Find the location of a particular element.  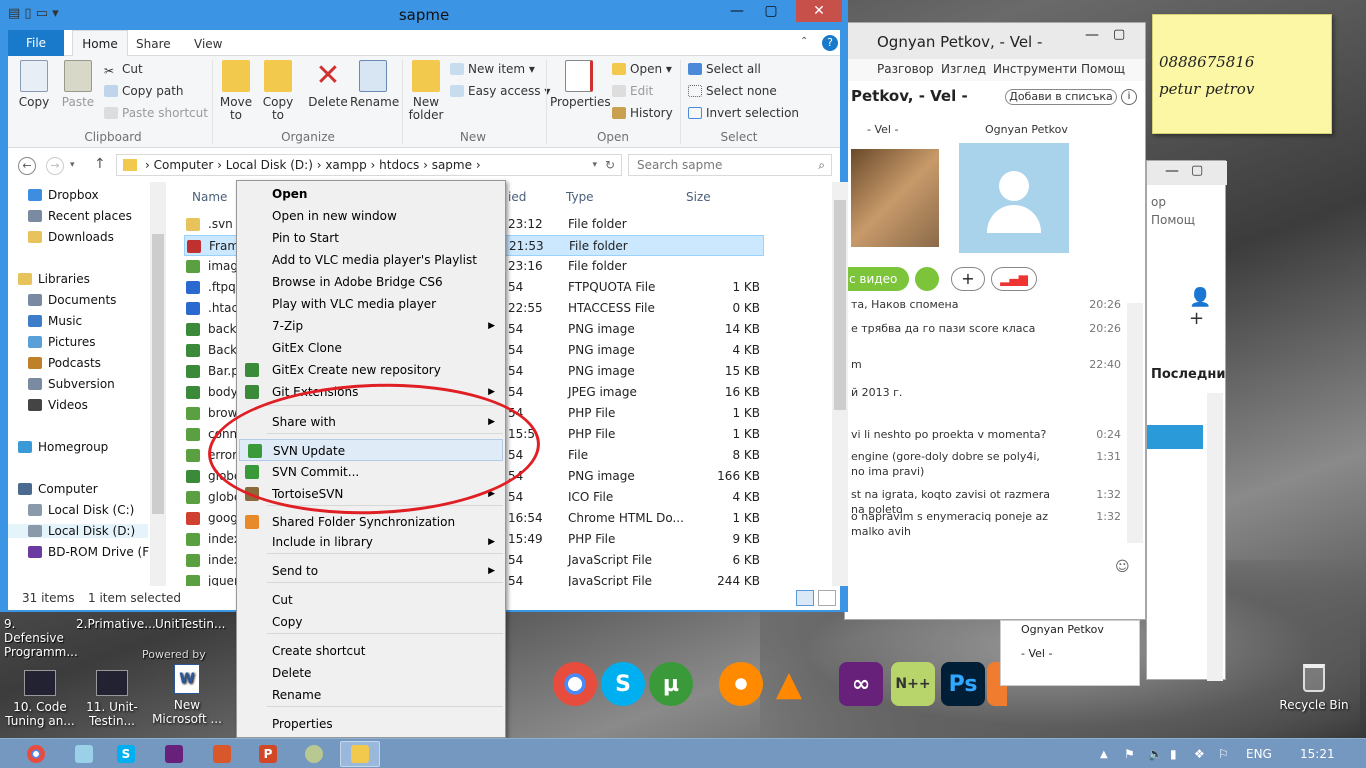

add-contact-icon: 👤+ is located at coordinates (1207, 308).